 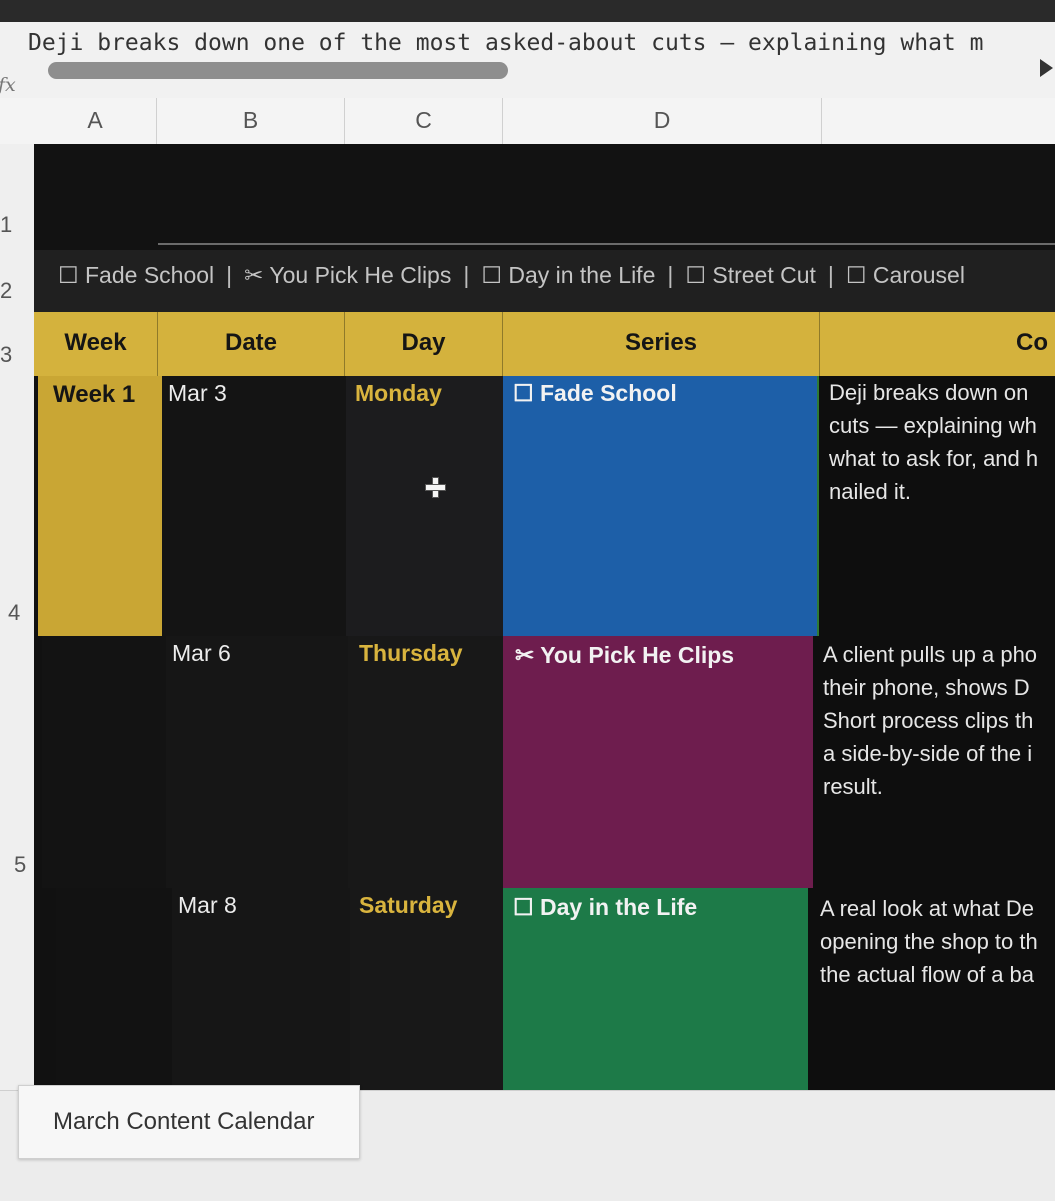 I want to click on legend-item-you-pick-he-clips: ✂ You Pick He Clips, so click(x=348, y=275).